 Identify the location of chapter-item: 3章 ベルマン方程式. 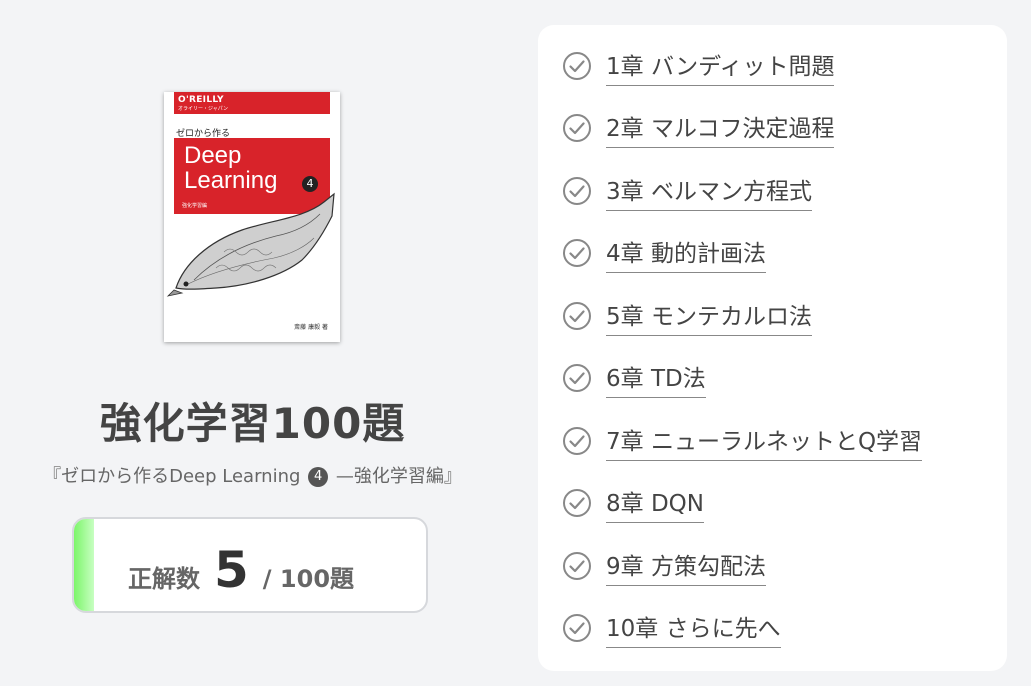
(687, 191).